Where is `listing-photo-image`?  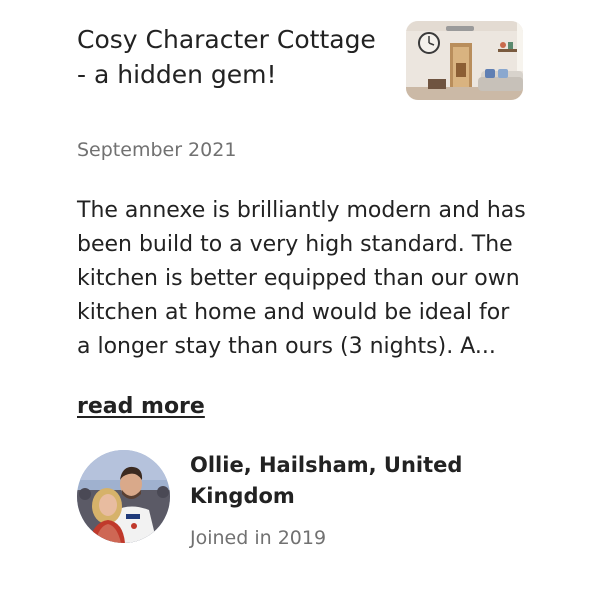 listing-photo-image is located at coordinates (464, 60).